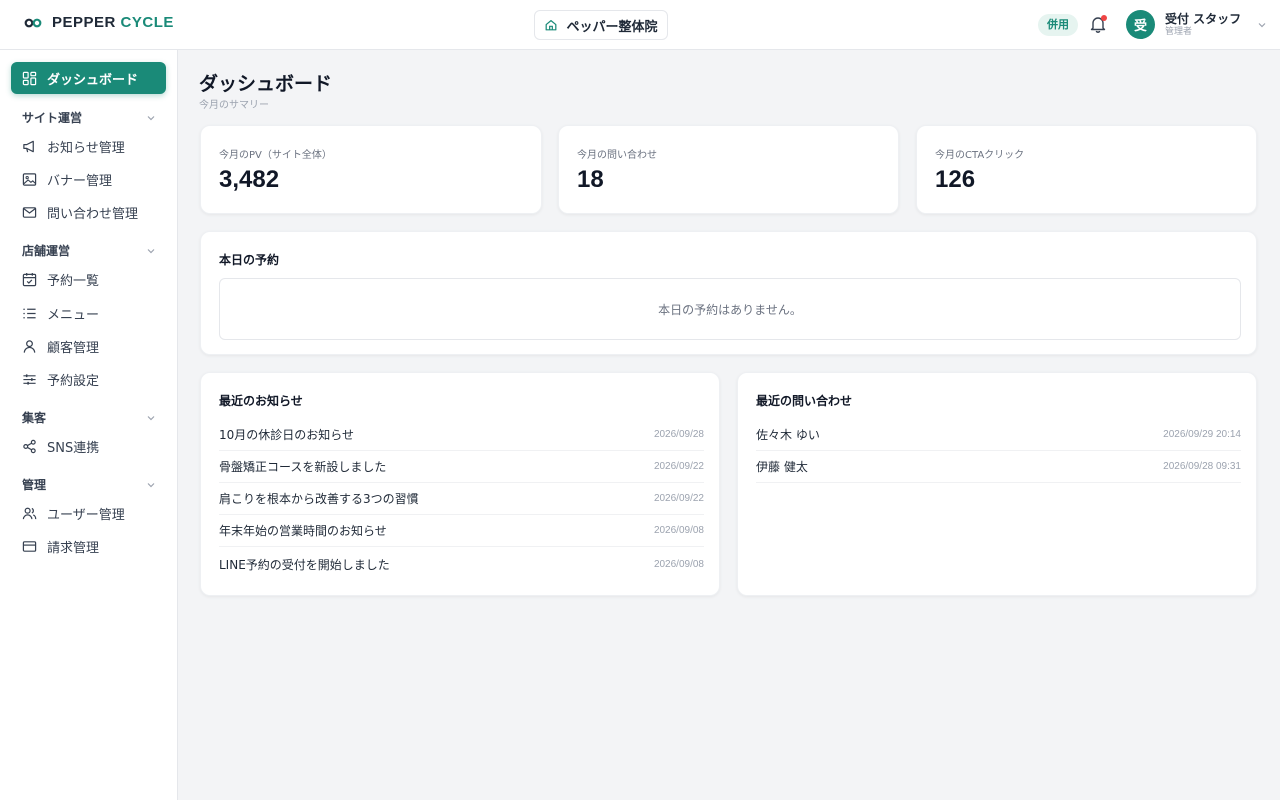 The height and width of the screenshot is (800, 1280). What do you see at coordinates (303, 531) in the screenshot?
I see `news-title: 年末年始の営業時間のお知らせ` at bounding box center [303, 531].